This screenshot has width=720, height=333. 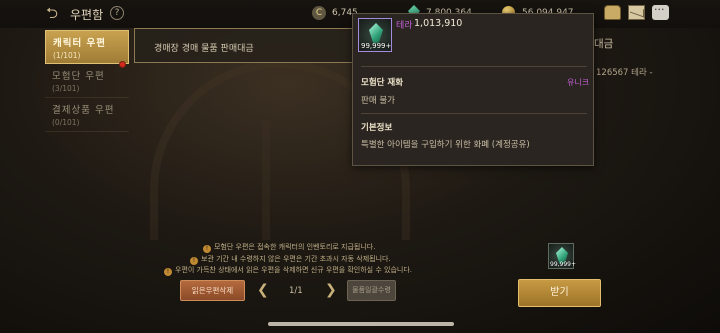 I want to click on tab-character-mail: 캐릭터 우편 (1/101), so click(x=87, y=47).